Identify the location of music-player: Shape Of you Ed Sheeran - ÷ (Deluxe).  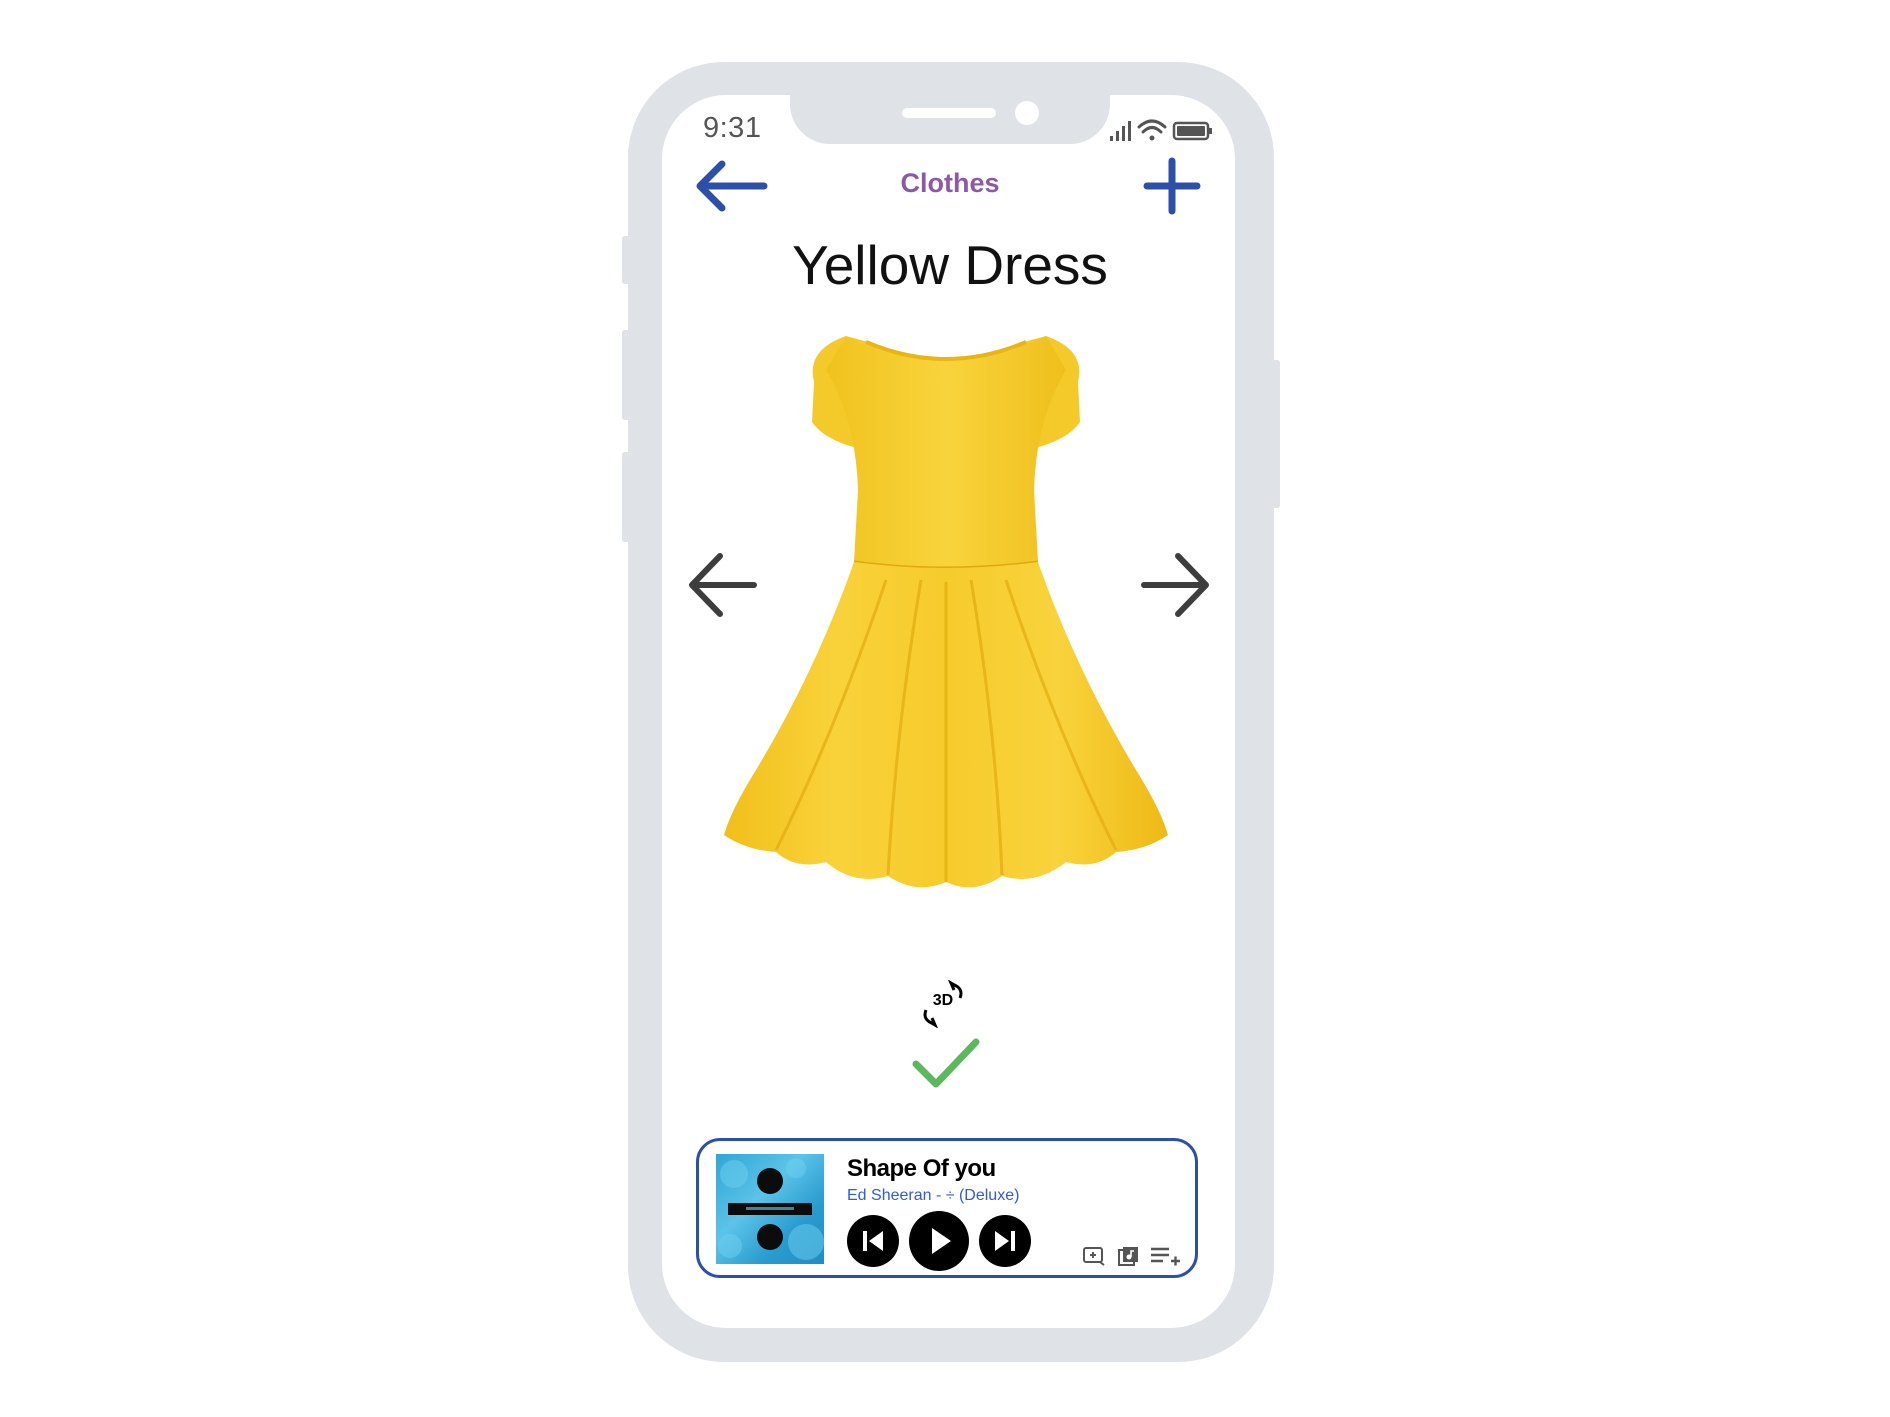
(947, 1208).